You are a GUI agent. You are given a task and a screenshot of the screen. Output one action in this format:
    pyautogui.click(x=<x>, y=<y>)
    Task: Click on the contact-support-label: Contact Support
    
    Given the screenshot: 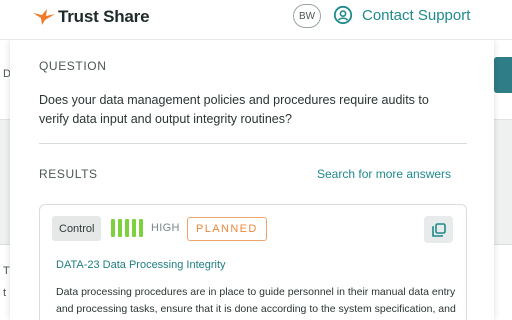 What is the action you would take?
    pyautogui.click(x=416, y=15)
    